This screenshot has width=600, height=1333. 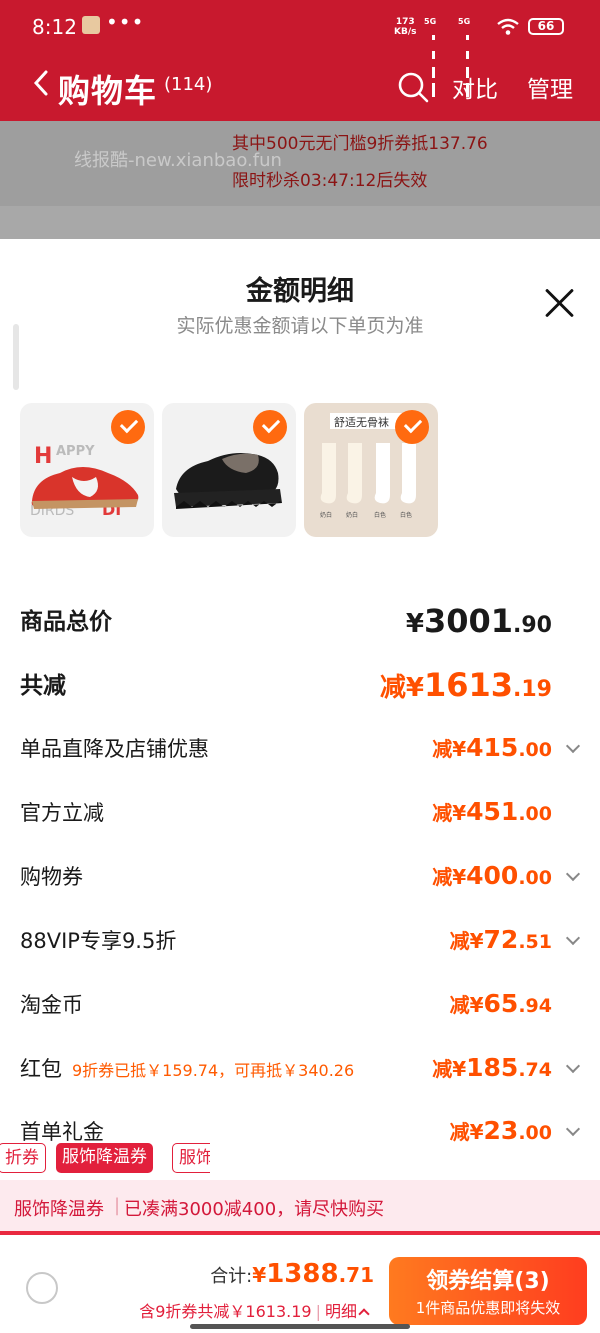 What do you see at coordinates (413, 87) in the screenshot?
I see `search-icon` at bounding box center [413, 87].